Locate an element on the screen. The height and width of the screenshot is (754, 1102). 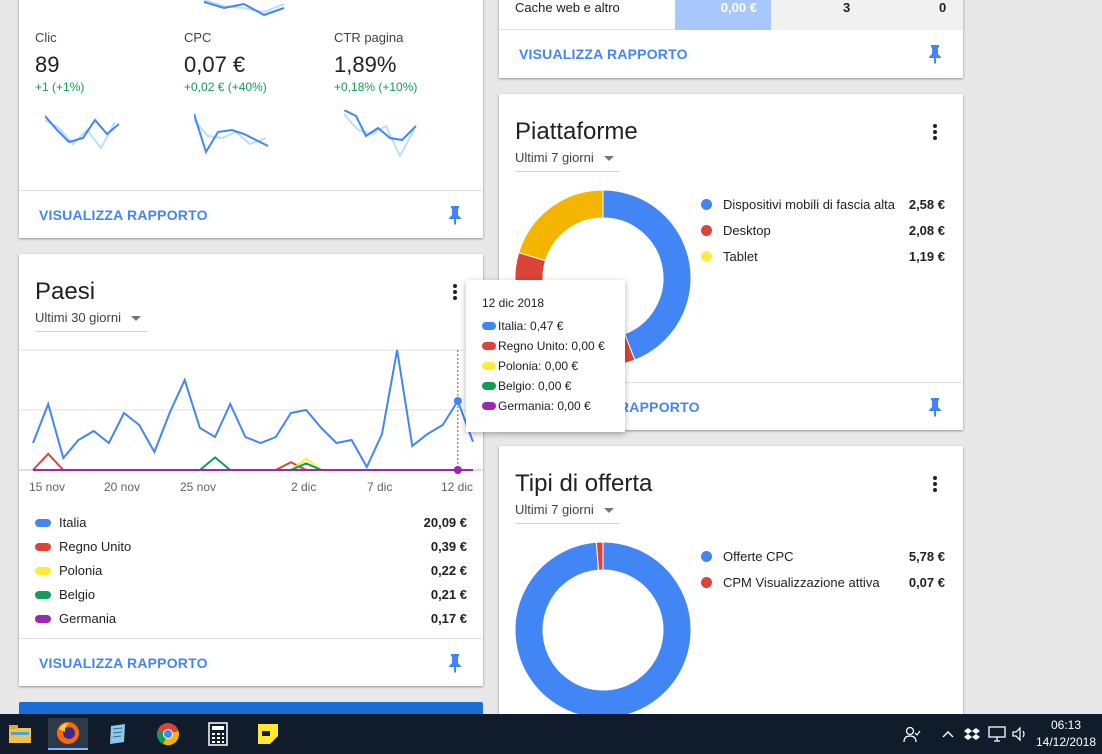
tooltip-row: Italia: 0,47 € is located at coordinates (545, 326).